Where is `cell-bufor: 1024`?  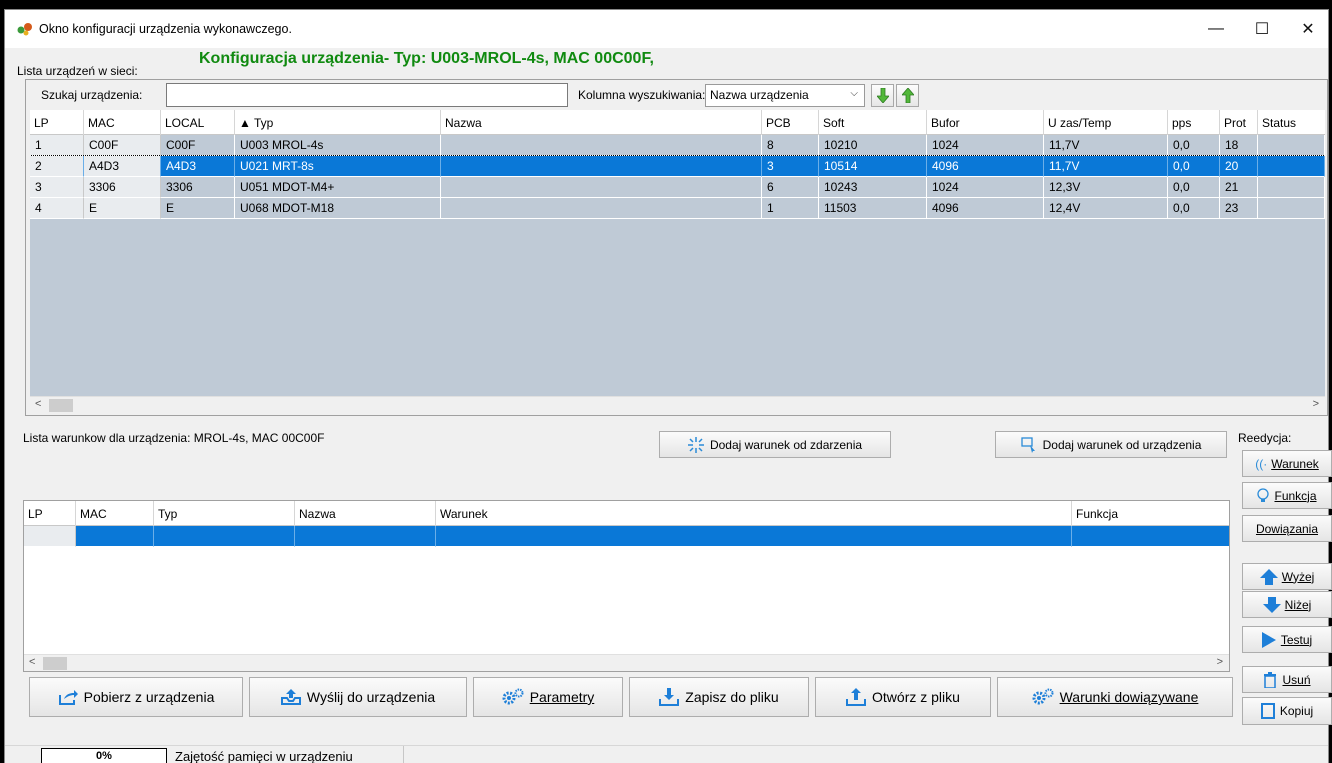
cell-bufor: 1024 is located at coordinates (985, 145).